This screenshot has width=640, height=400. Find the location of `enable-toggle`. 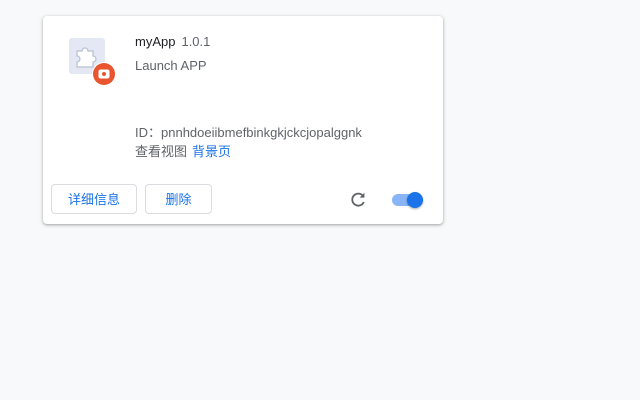

enable-toggle is located at coordinates (408, 200).